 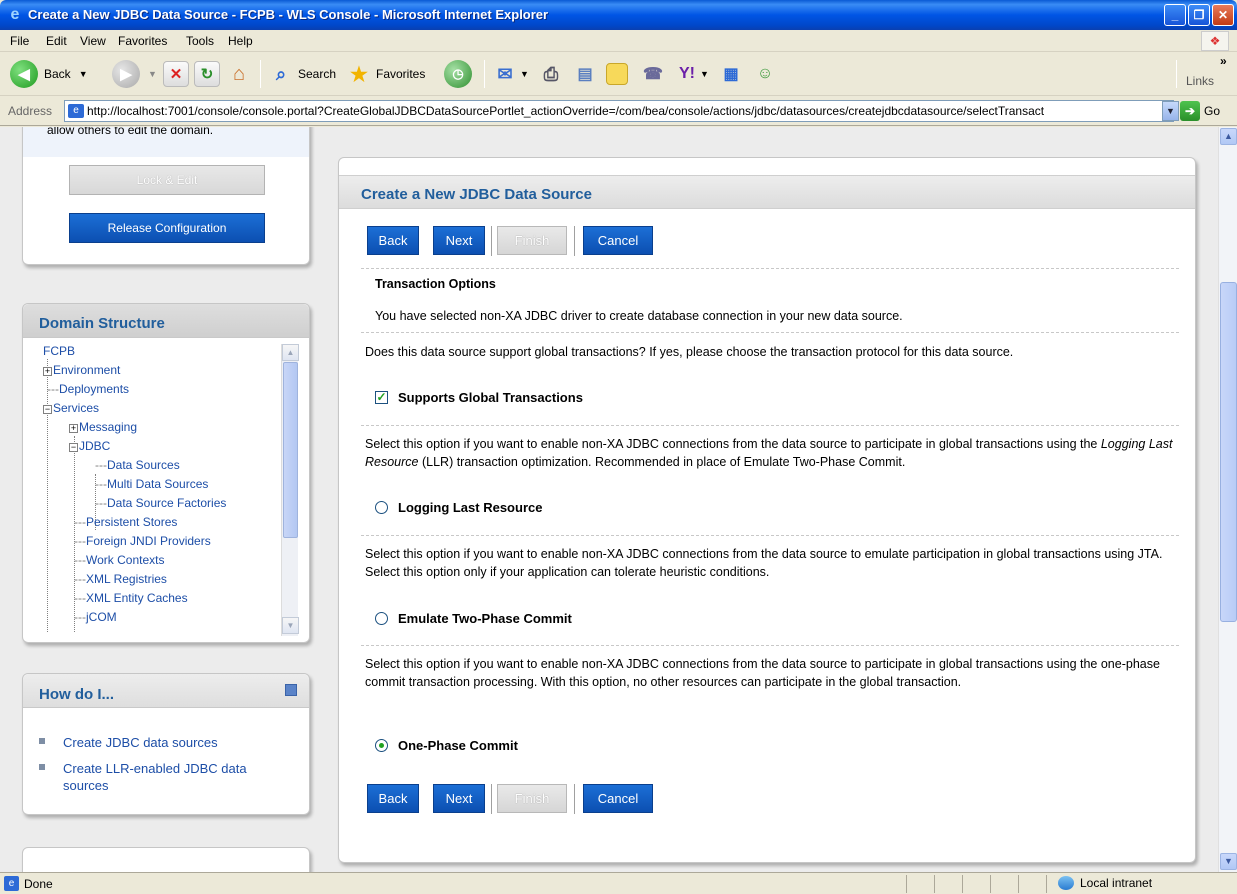 I want to click on yahoo-button: Y! ▼, so click(x=691, y=74).